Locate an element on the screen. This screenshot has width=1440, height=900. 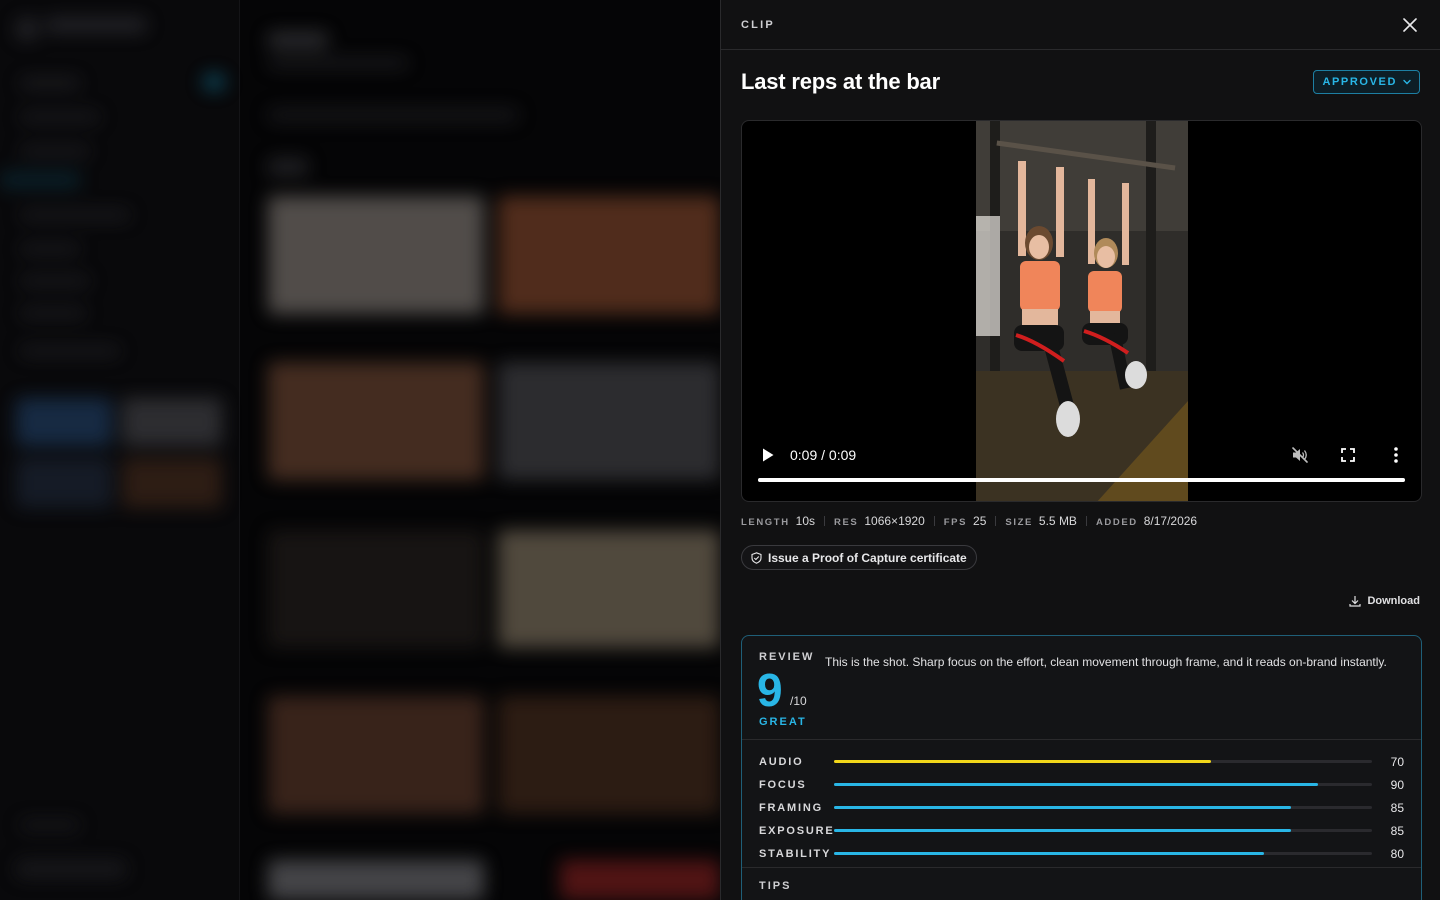
metric-row: FRAMING 85 is located at coordinates (1081, 807).